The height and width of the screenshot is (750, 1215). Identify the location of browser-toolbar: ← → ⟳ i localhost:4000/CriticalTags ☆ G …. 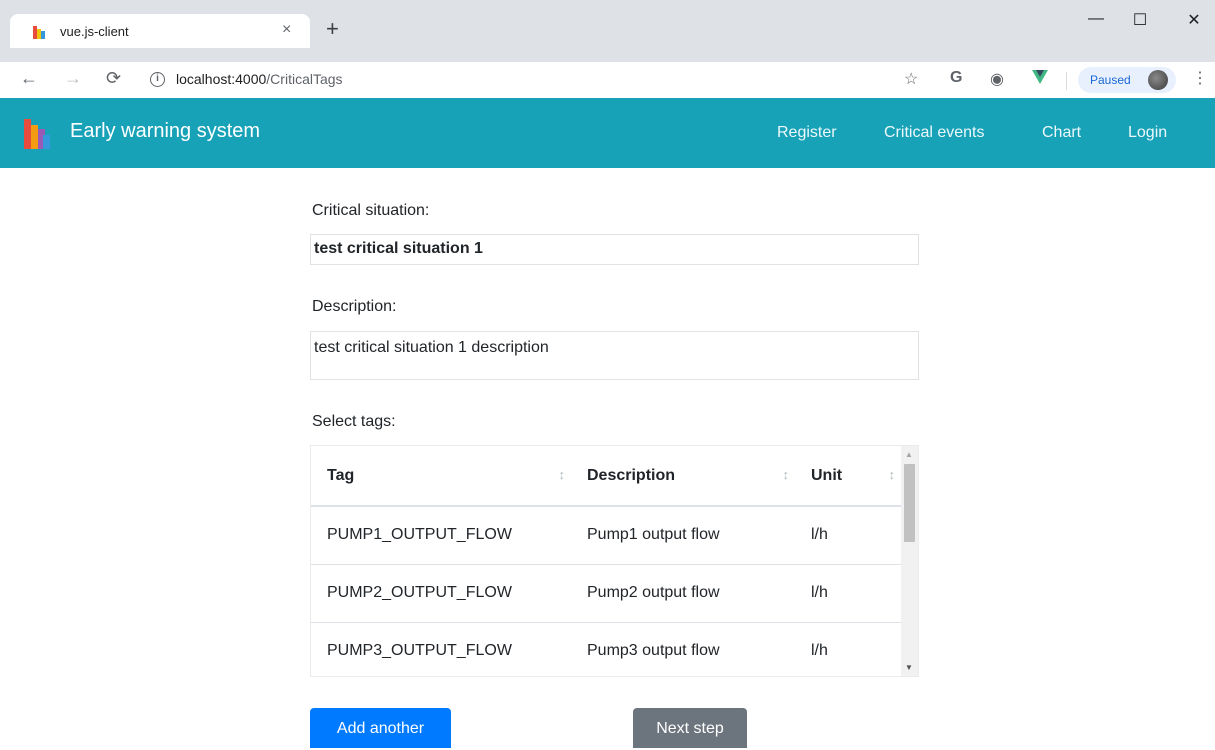
(607, 80).